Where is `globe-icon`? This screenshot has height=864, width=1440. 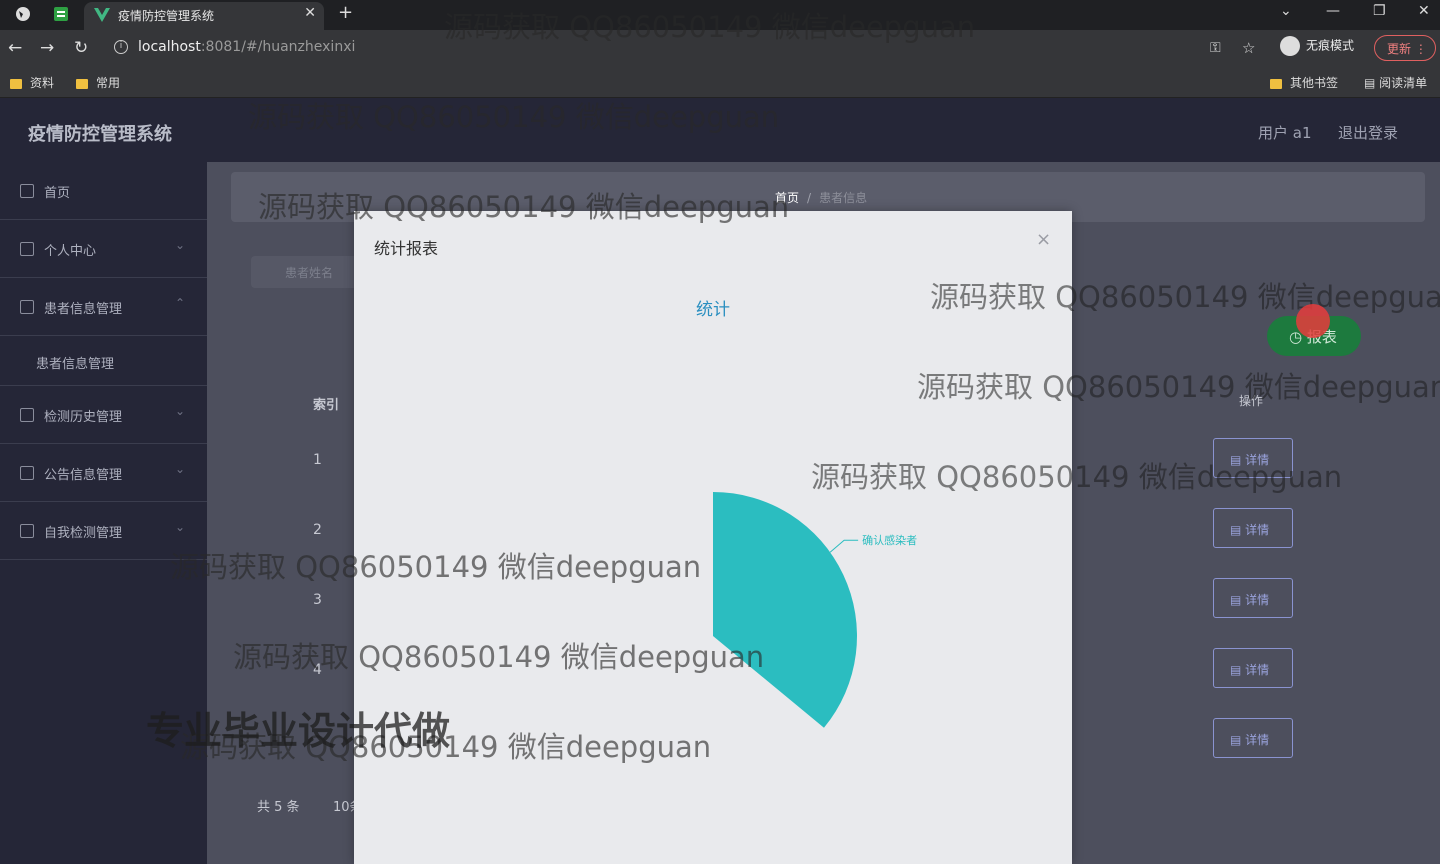 globe-icon is located at coordinates (23, 14).